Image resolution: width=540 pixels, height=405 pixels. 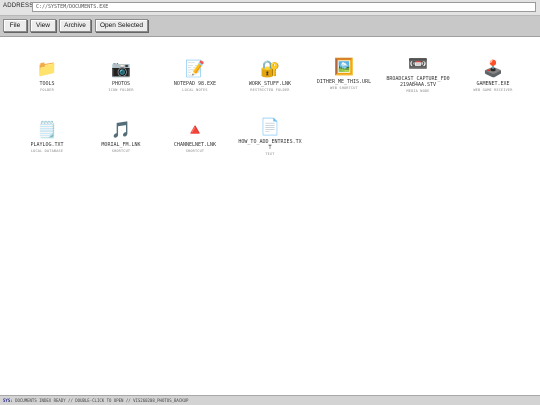 I want to click on address-bar: ADDRESS C://SYSTEM/DOCUMENTS.EXE, so click(x=270, y=8).